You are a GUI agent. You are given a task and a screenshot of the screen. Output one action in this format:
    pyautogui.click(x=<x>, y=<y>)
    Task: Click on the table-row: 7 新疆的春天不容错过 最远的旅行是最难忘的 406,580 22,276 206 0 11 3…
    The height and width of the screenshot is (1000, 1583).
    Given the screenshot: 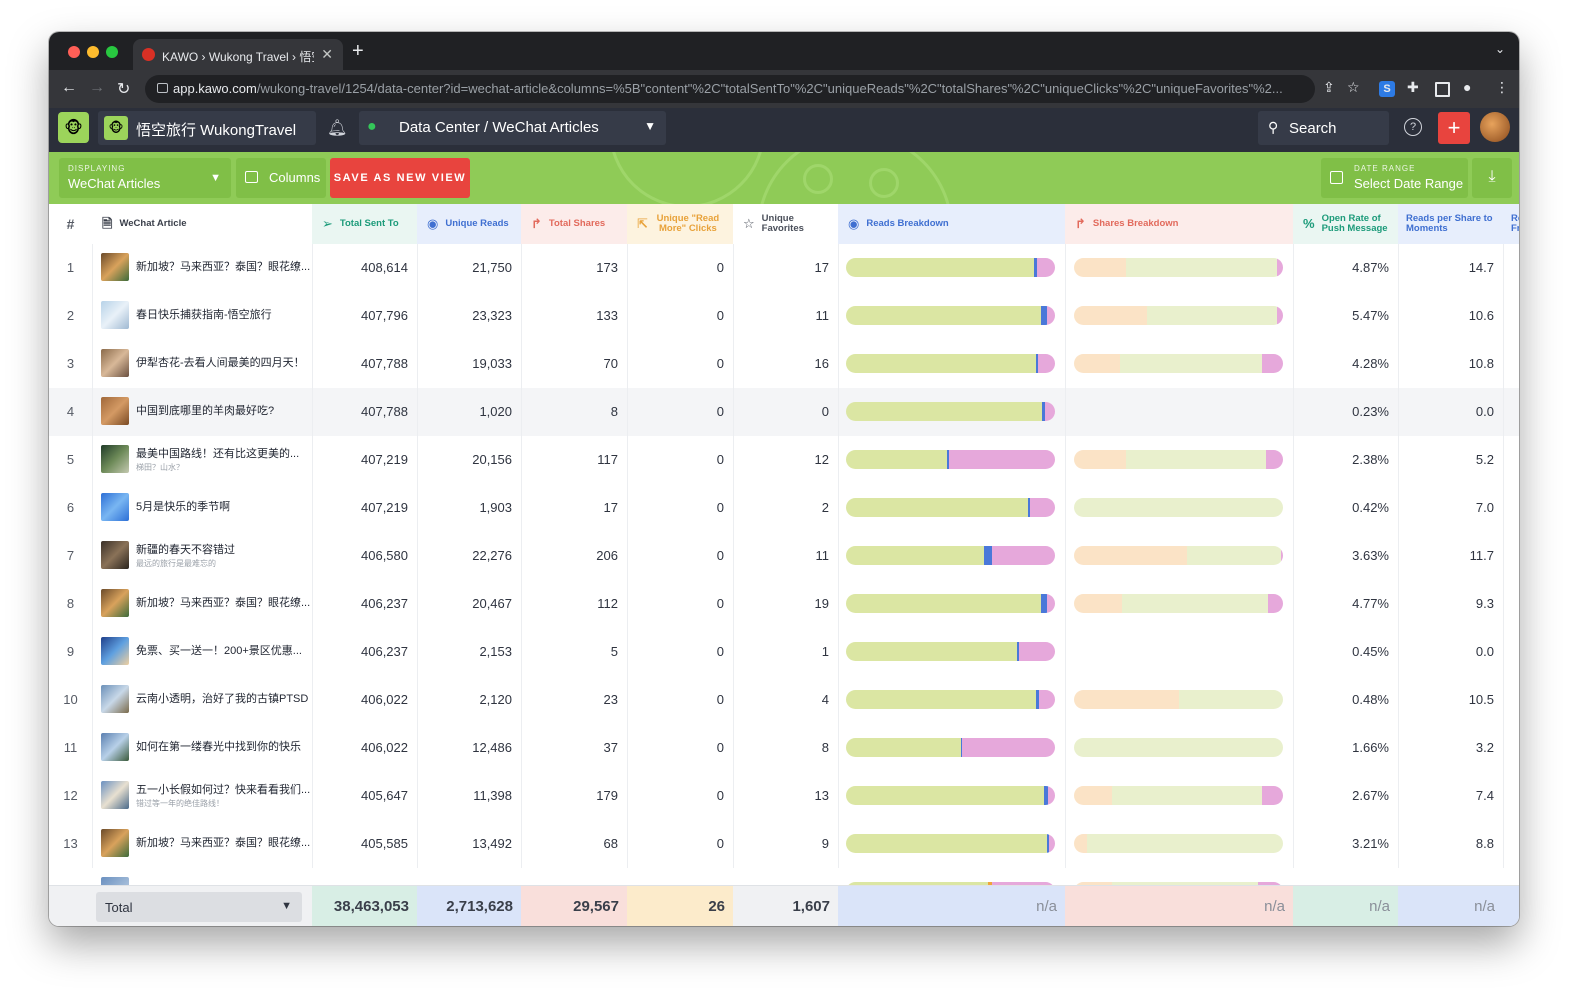 What is the action you would take?
    pyautogui.click(x=784, y=556)
    